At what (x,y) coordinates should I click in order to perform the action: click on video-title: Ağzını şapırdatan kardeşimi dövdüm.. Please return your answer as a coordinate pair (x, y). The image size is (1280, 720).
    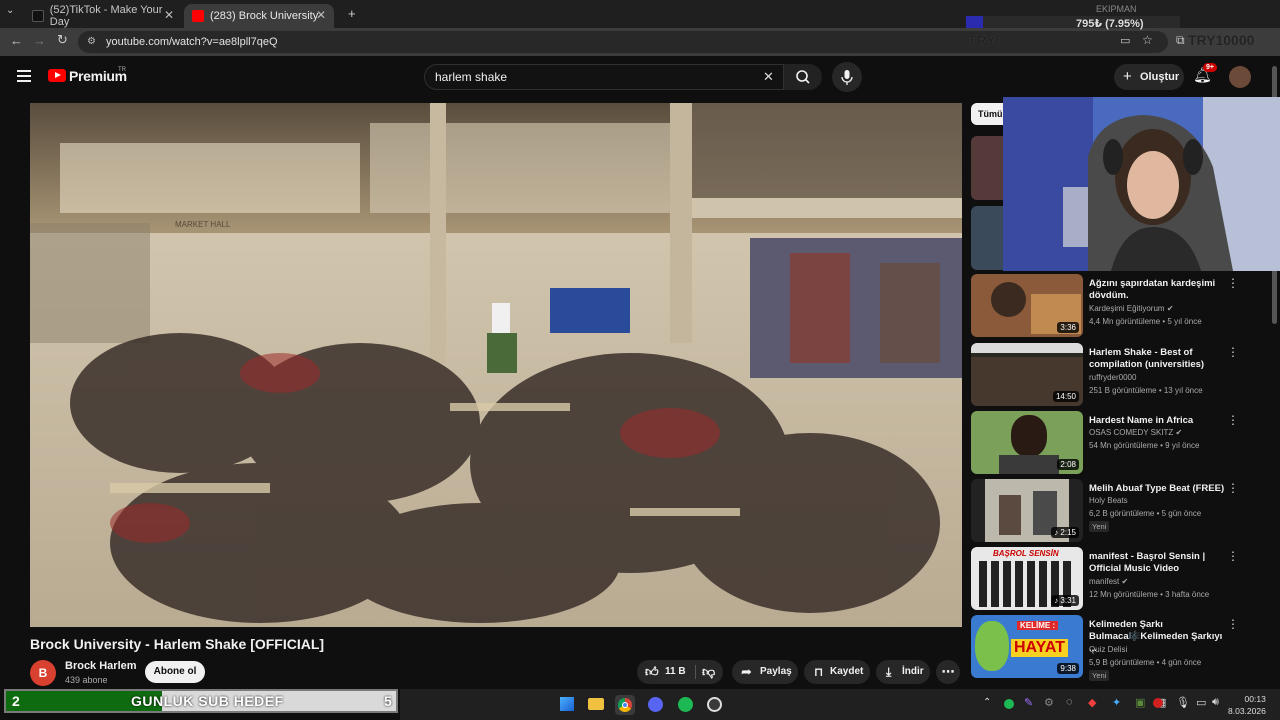
    Looking at the image, I should click on (1159, 290).